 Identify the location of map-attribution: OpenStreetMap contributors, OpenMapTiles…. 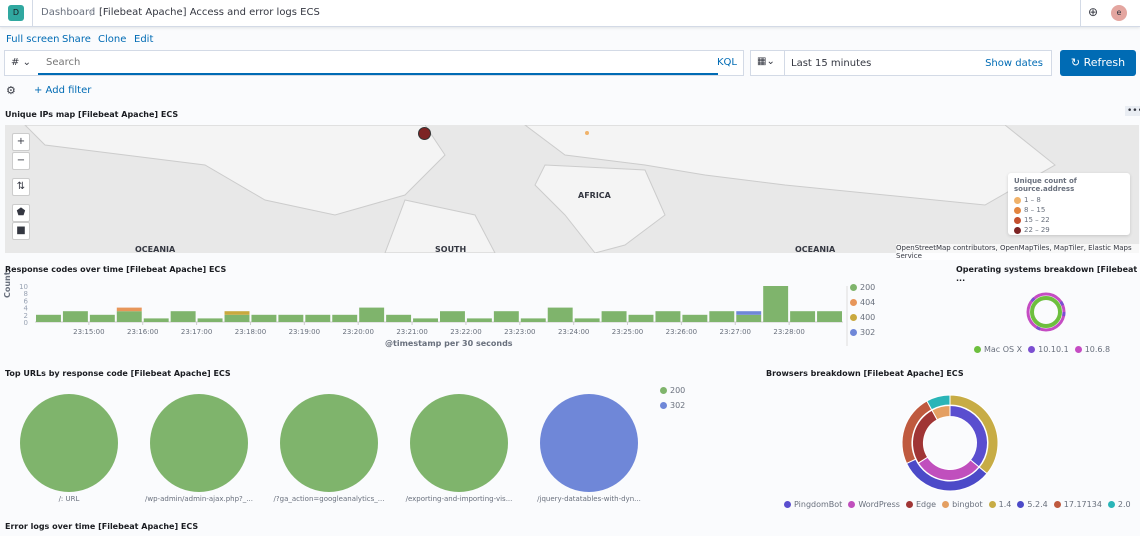
(1018, 252).